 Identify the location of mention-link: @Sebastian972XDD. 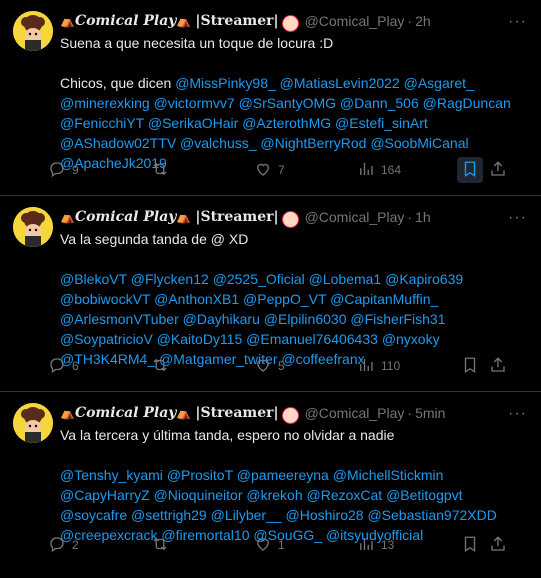
(431, 515).